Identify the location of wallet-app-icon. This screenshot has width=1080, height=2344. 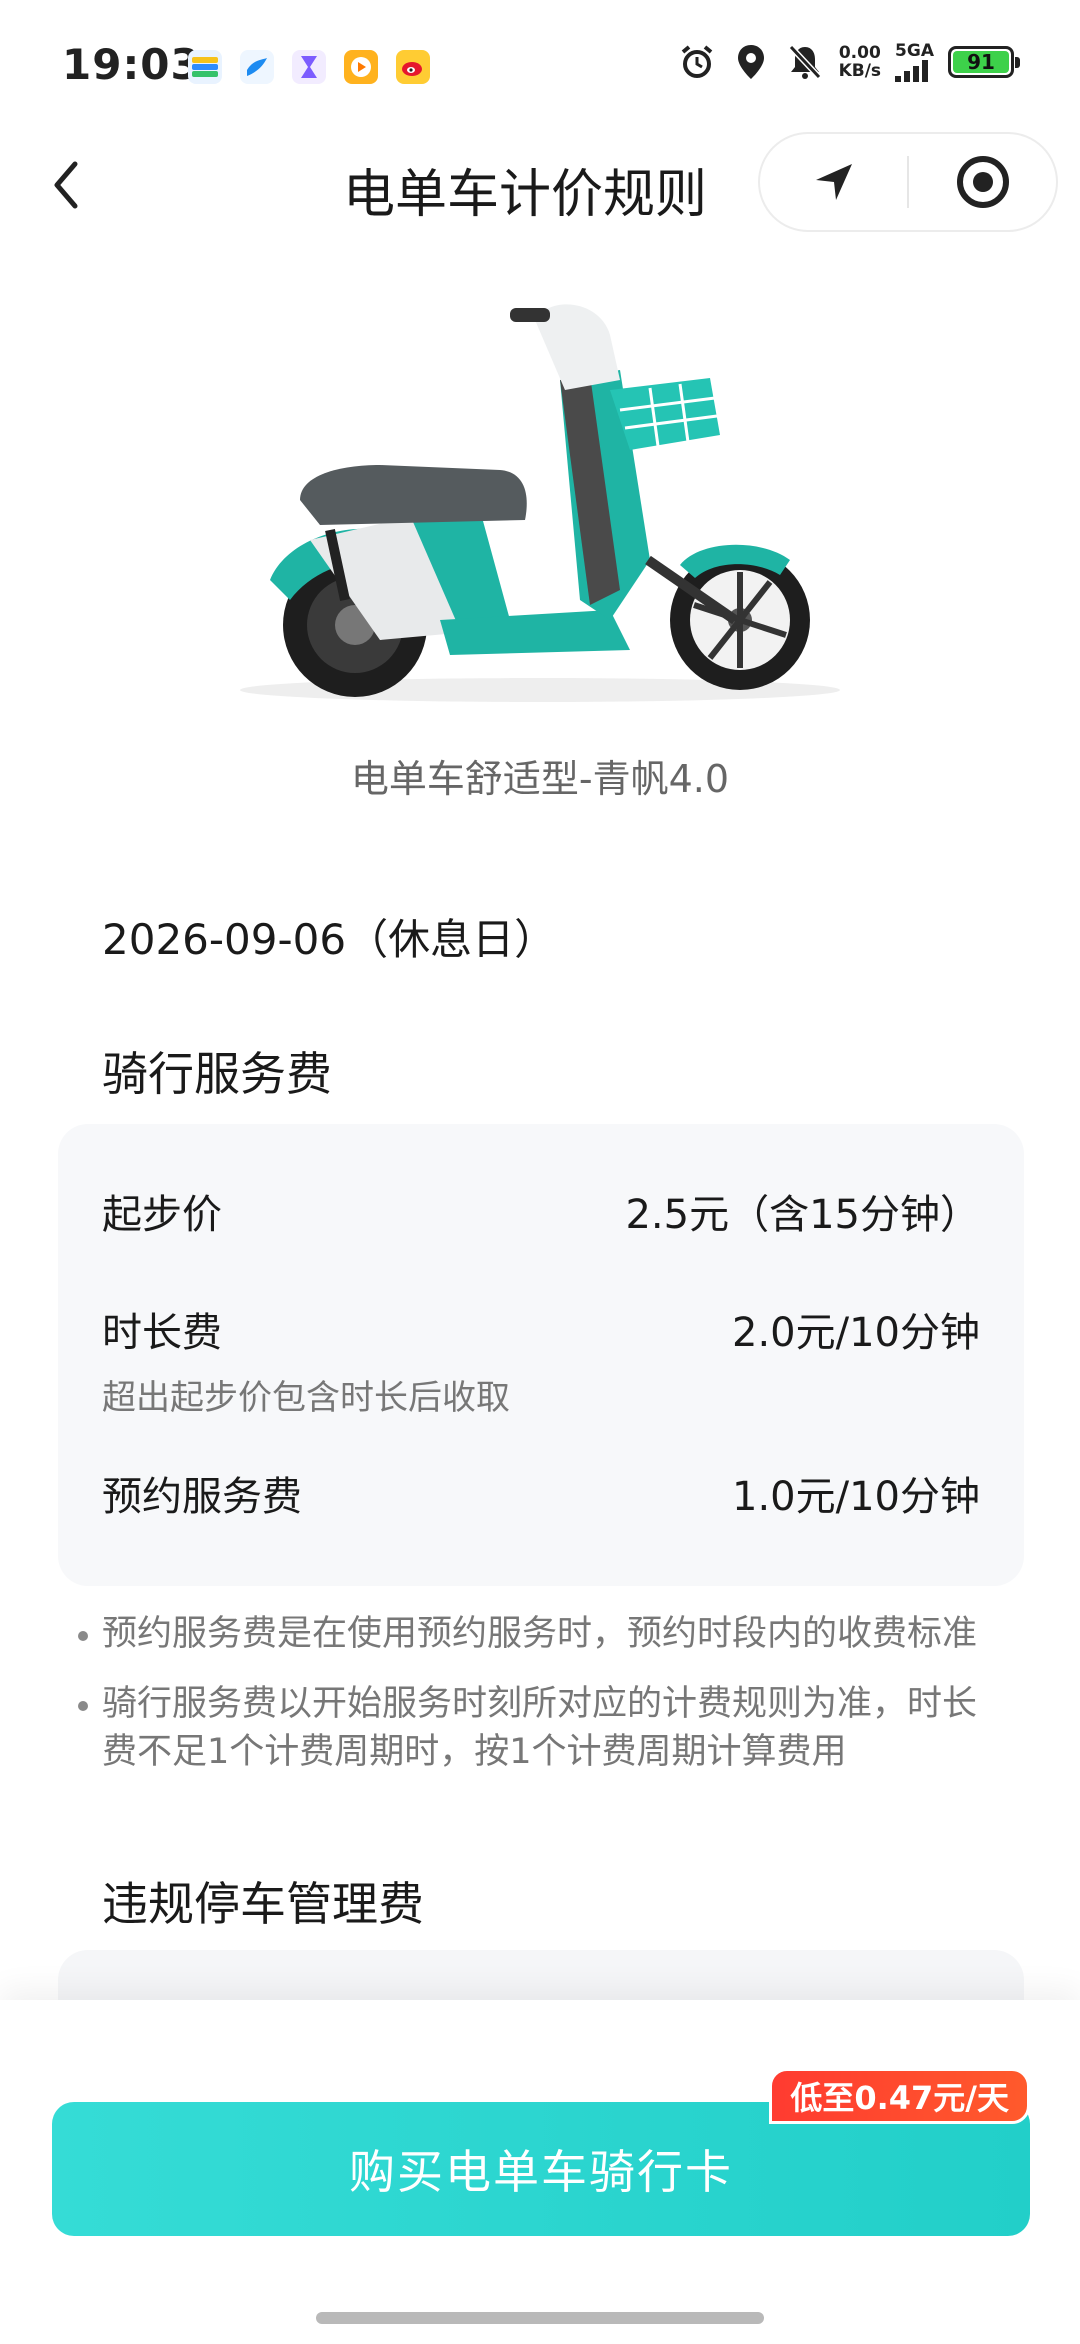
(205, 67).